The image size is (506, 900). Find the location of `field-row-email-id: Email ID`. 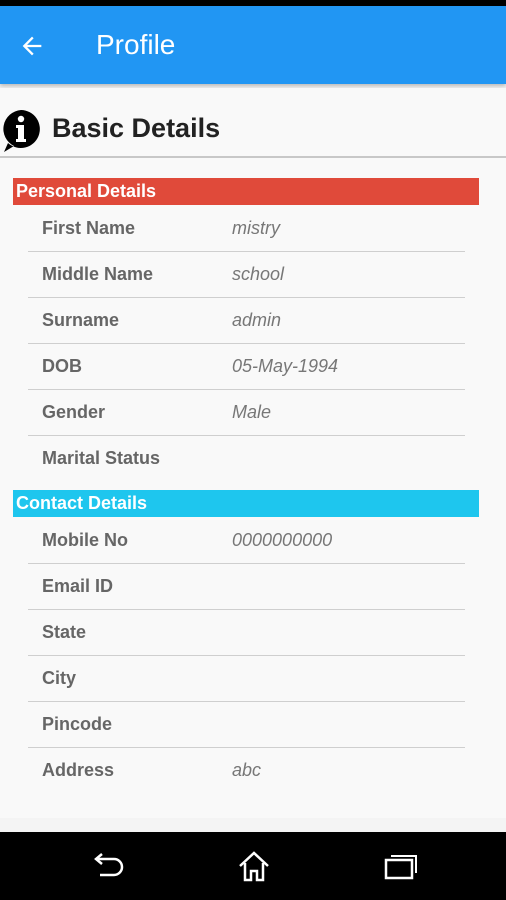

field-row-email-id: Email ID is located at coordinates (246, 587).